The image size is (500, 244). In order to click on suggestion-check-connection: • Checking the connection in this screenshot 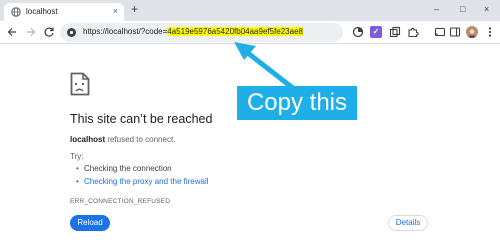, I will do `click(124, 168)`.